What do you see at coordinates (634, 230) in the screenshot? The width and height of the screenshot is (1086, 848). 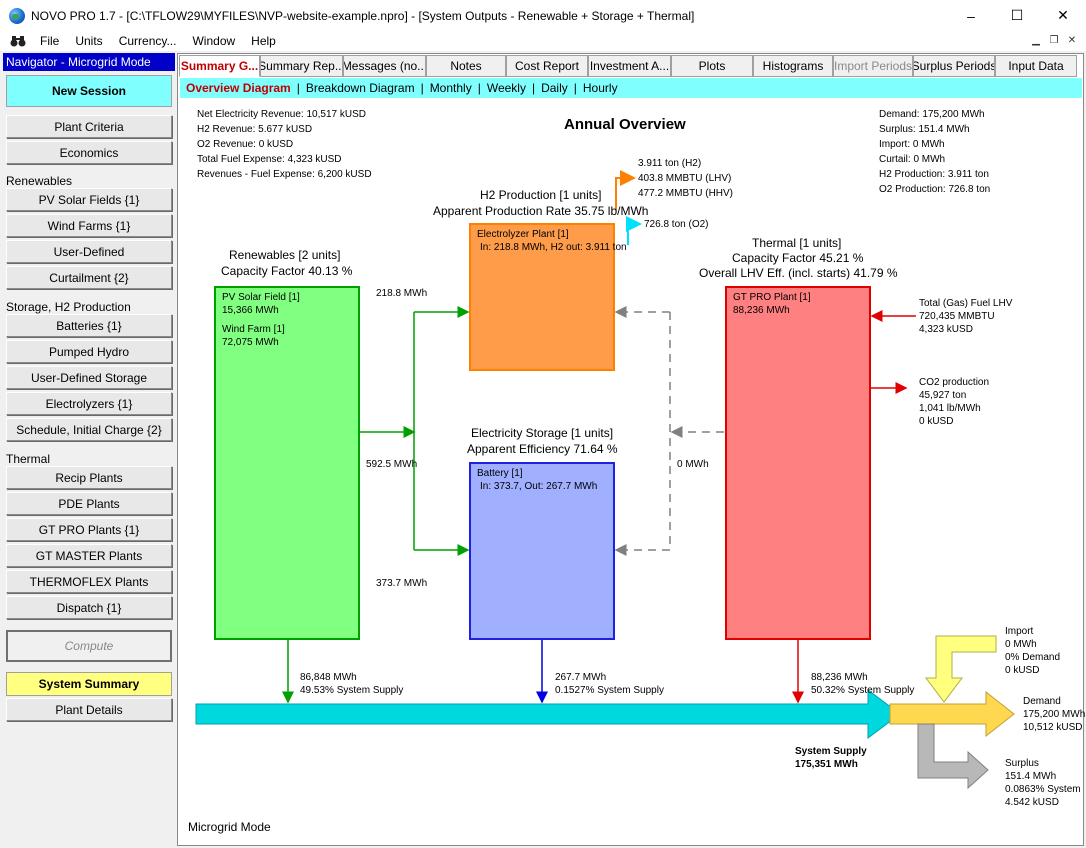 I see `o2-out-arrow` at bounding box center [634, 230].